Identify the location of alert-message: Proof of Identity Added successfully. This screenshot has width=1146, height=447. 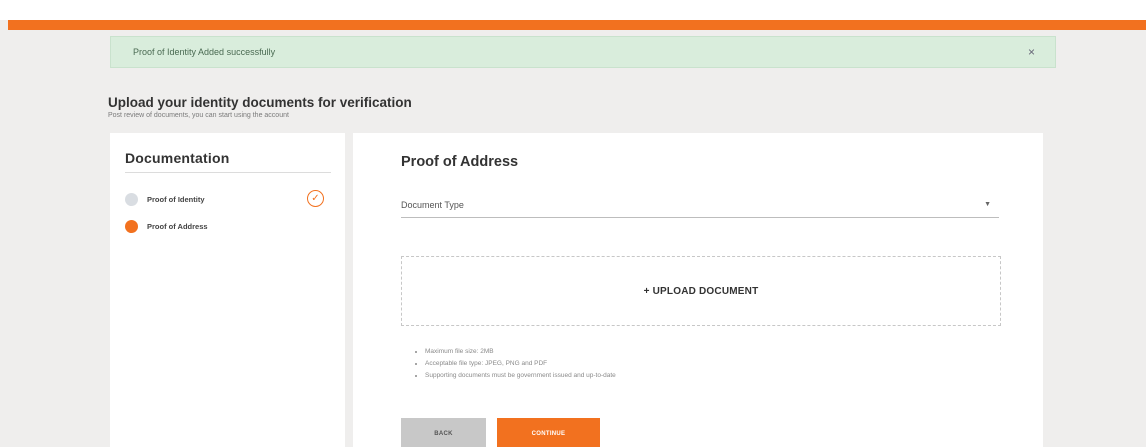
(204, 52).